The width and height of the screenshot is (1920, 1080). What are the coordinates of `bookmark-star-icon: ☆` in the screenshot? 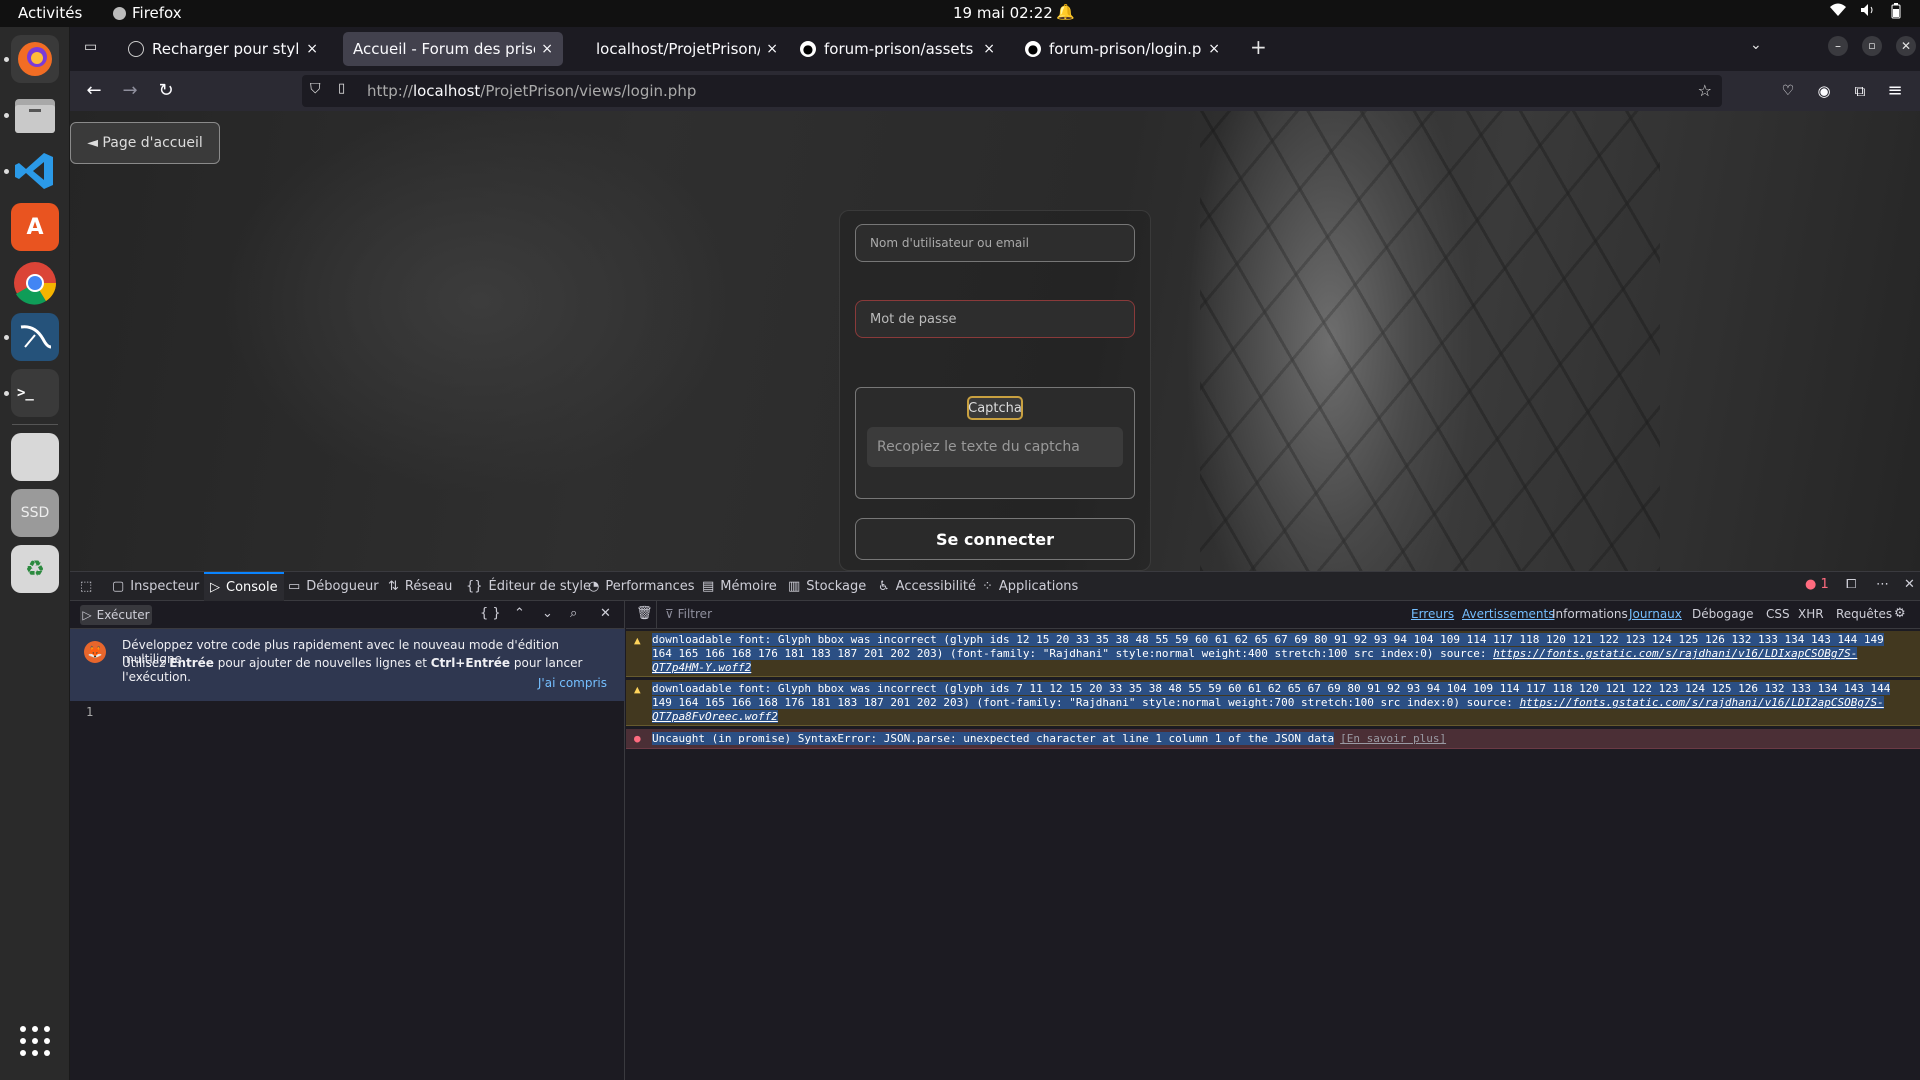 It's located at (1705, 90).